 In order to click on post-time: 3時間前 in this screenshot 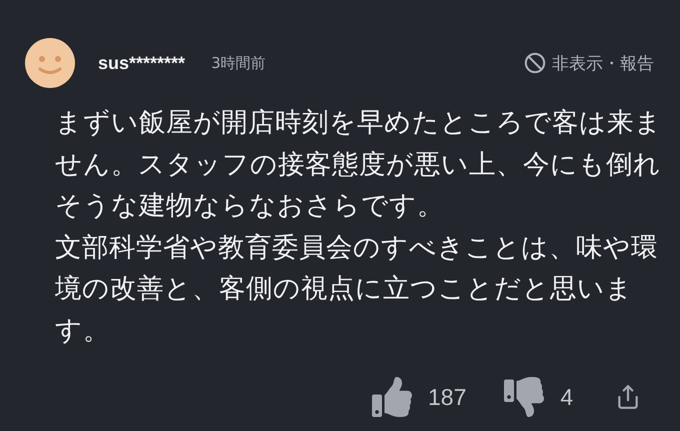, I will do `click(238, 63)`.